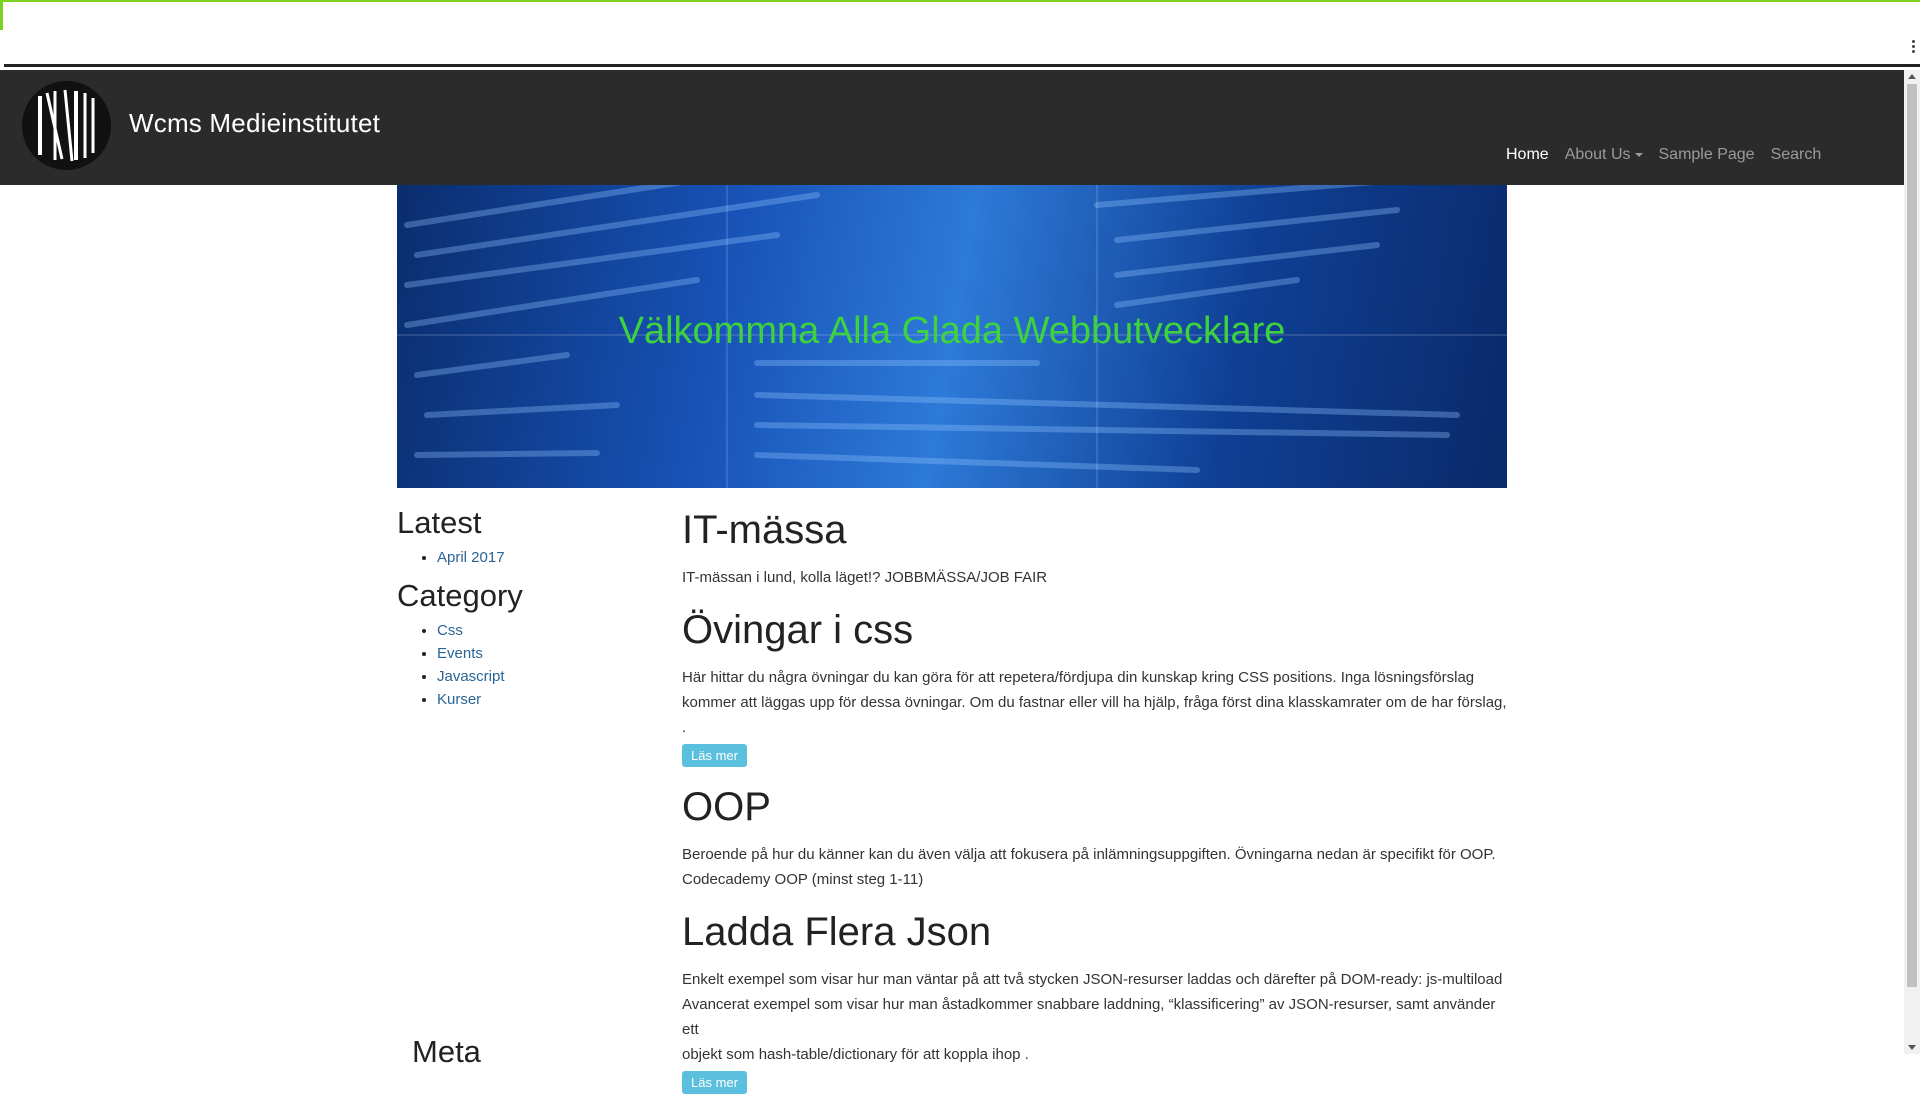  Describe the element at coordinates (450, 630) in the screenshot. I see `category-link-css: Css` at that location.